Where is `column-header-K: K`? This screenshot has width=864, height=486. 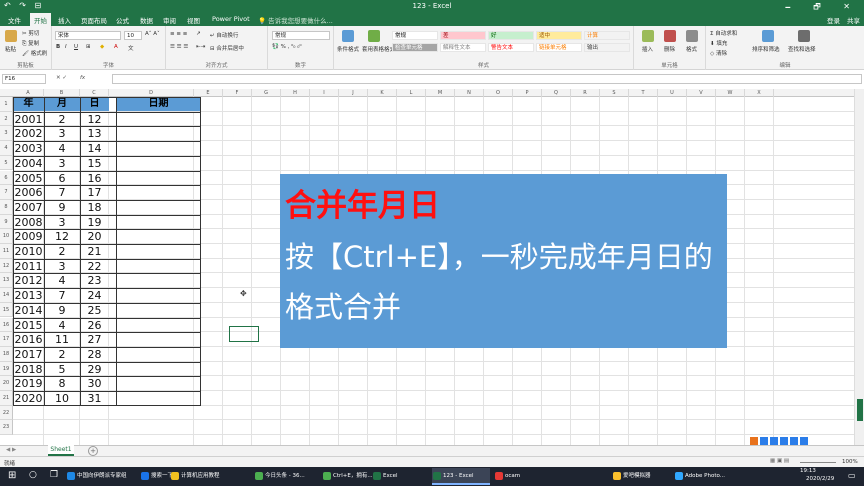
column-header-K: K is located at coordinates (382, 93).